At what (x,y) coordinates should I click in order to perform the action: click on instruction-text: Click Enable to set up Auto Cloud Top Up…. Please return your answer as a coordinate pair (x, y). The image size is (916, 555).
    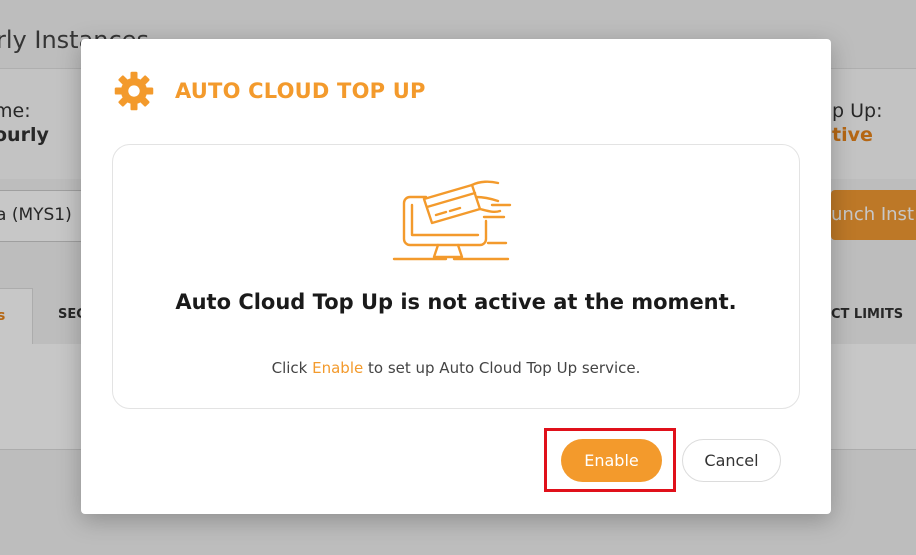
    Looking at the image, I should click on (456, 368).